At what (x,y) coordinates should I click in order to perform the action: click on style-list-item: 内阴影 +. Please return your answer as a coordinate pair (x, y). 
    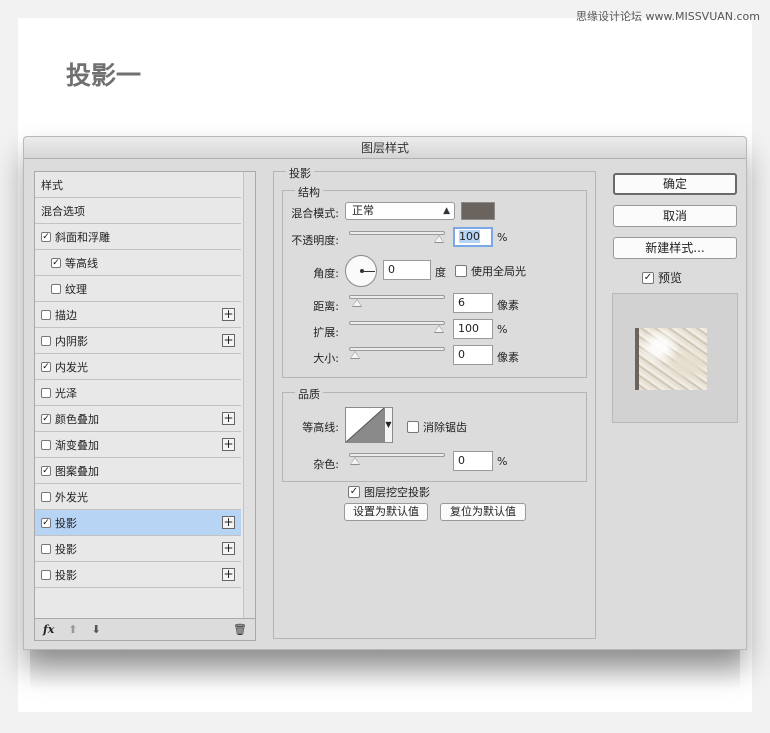
    Looking at the image, I should click on (138, 341).